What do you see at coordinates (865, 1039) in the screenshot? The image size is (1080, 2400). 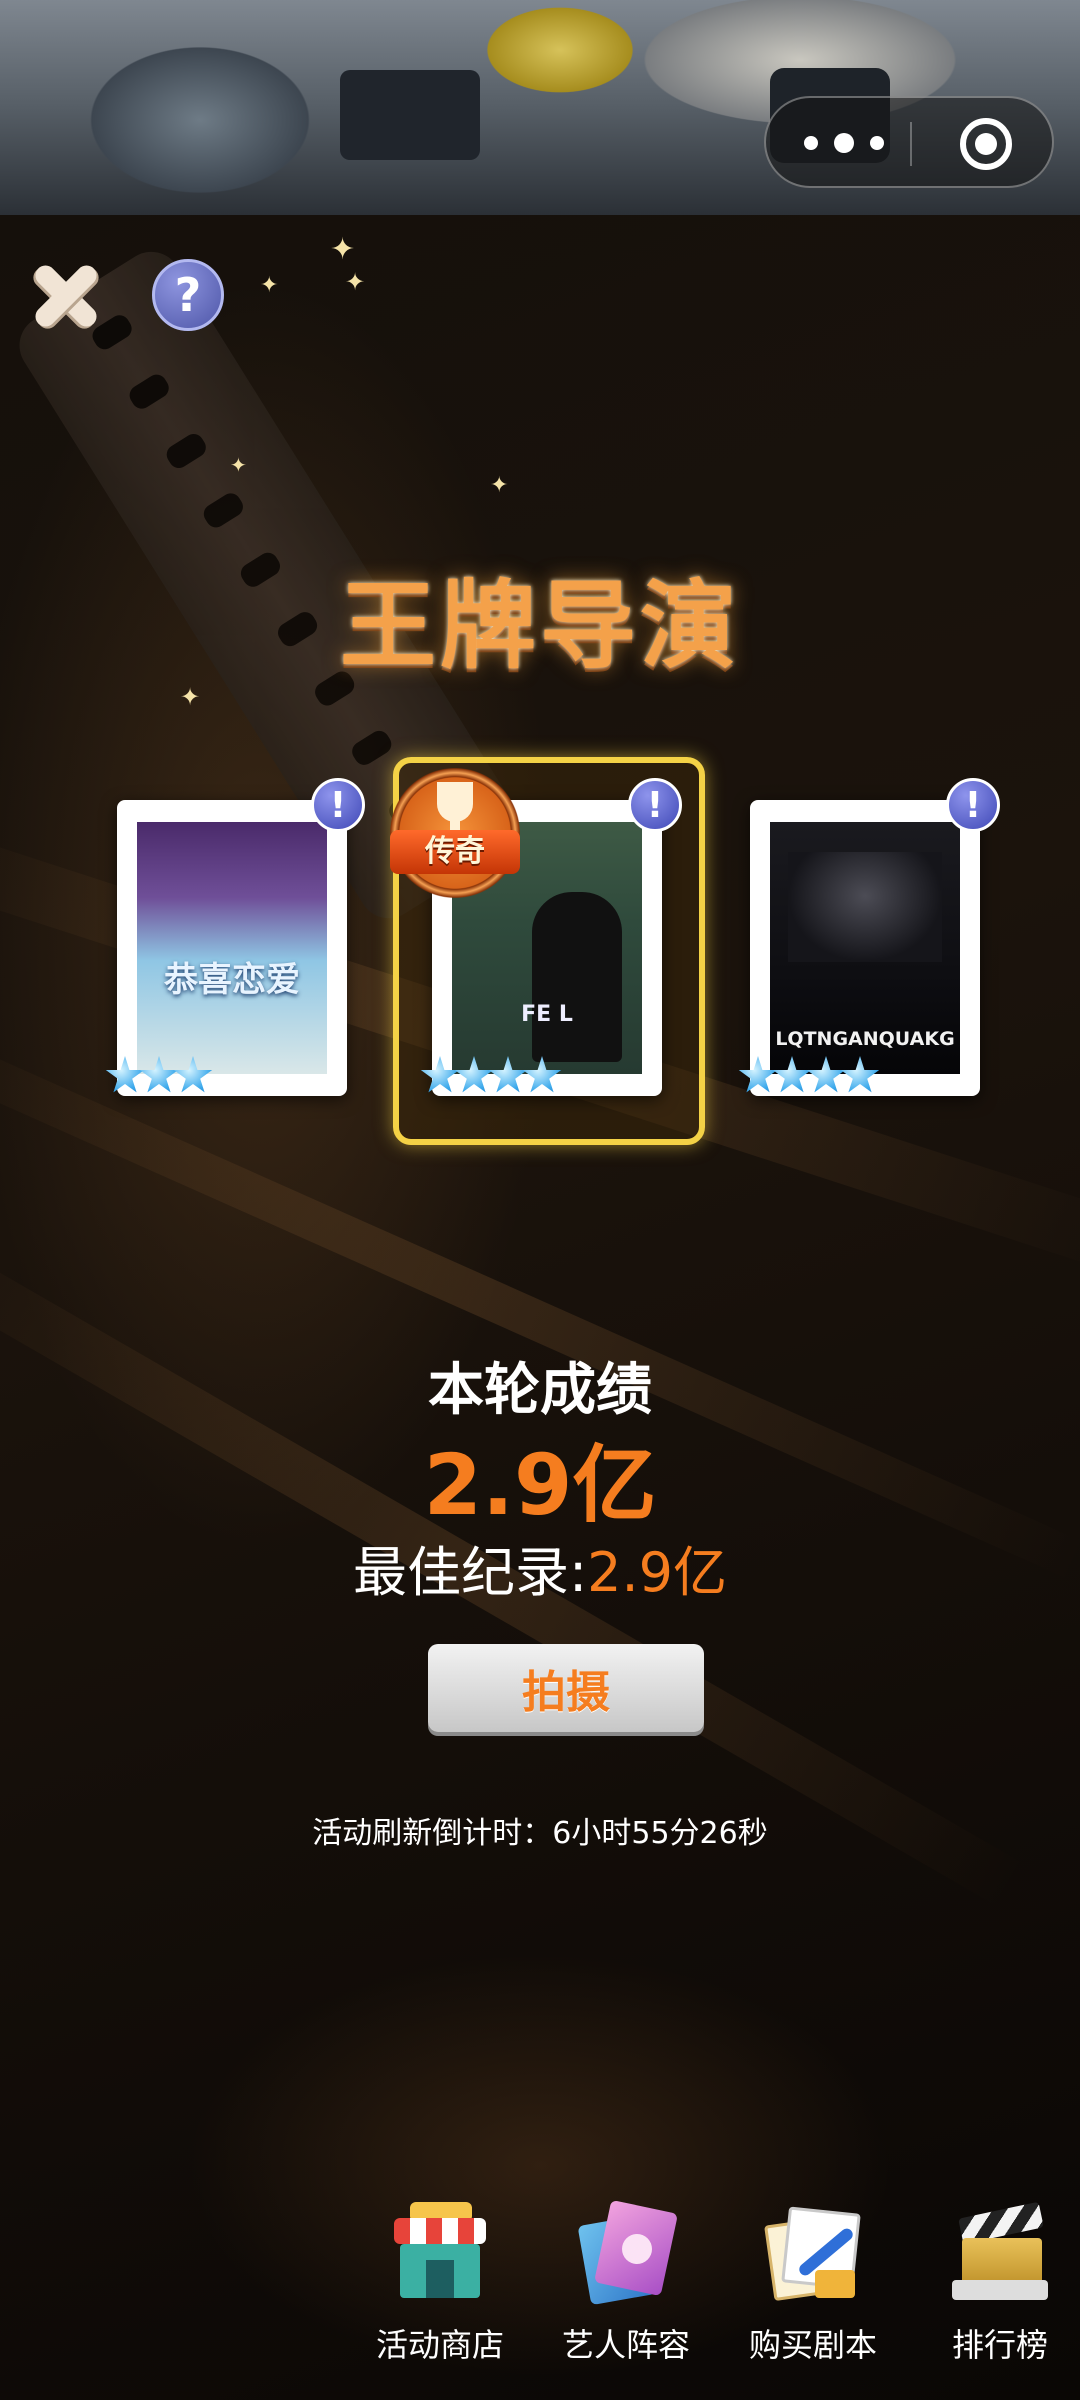 I see `poster-title: LQTNGANQUAKG` at bounding box center [865, 1039].